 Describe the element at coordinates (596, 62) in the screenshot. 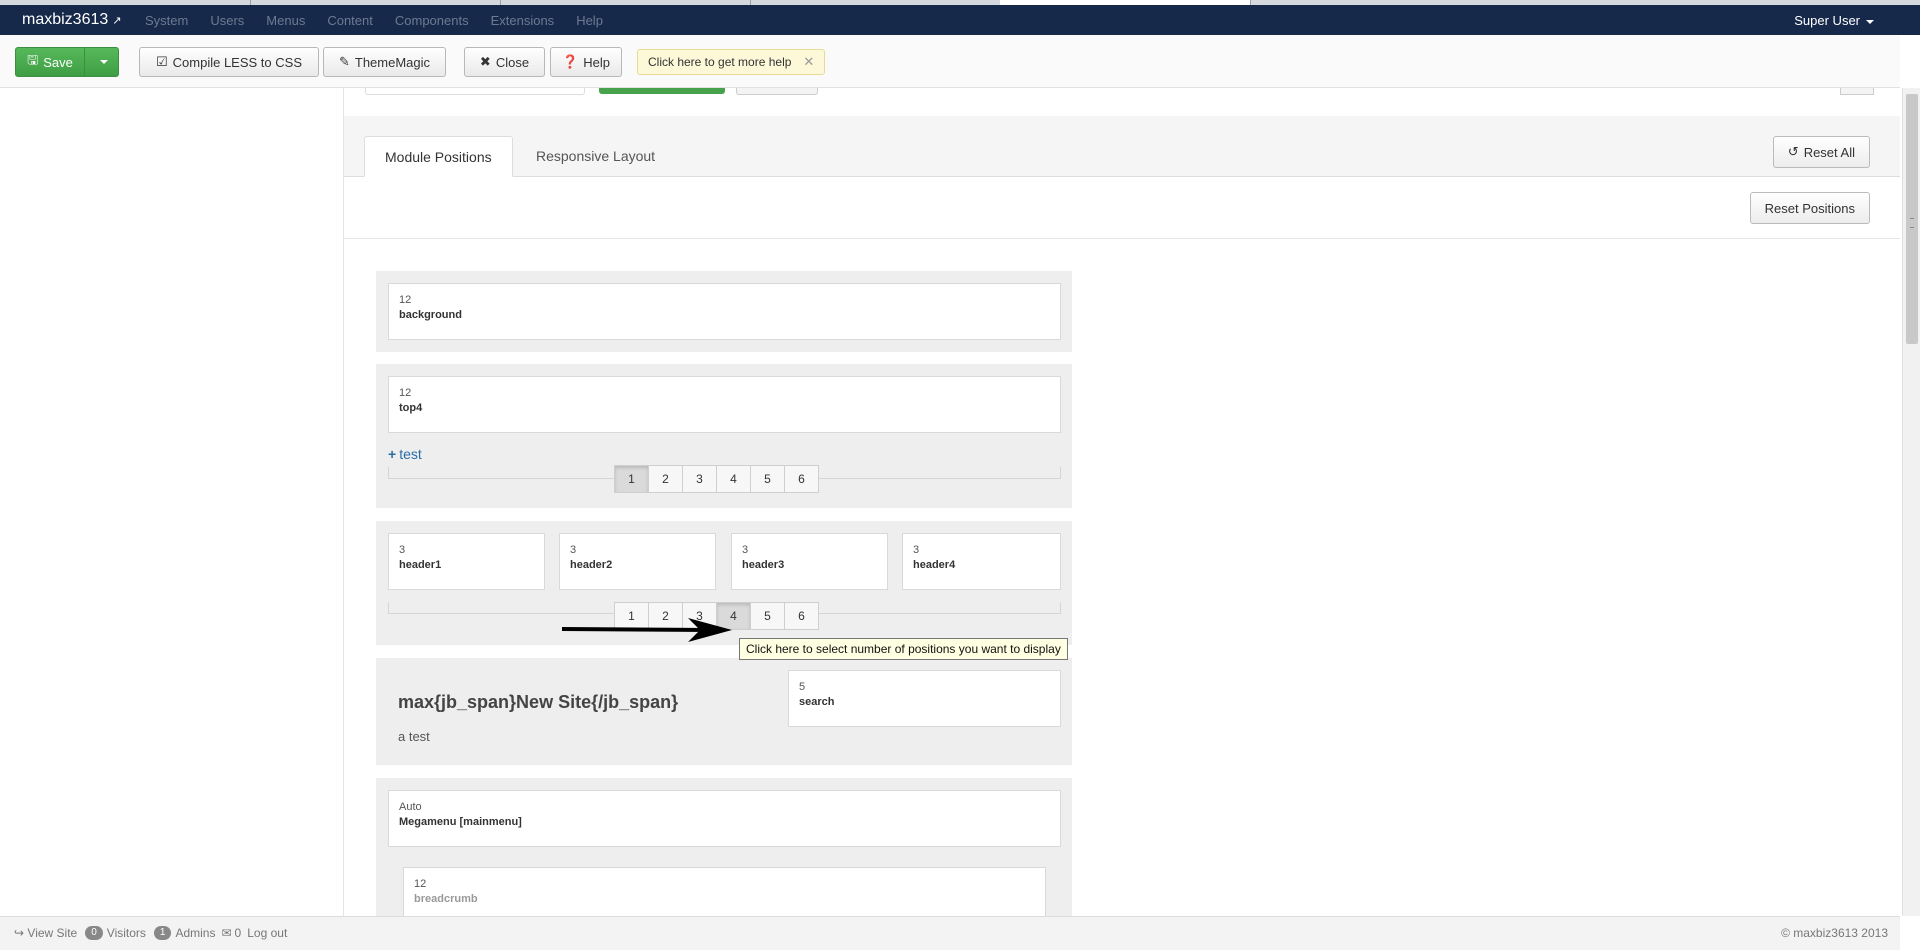

I see `help-label: Help` at that location.